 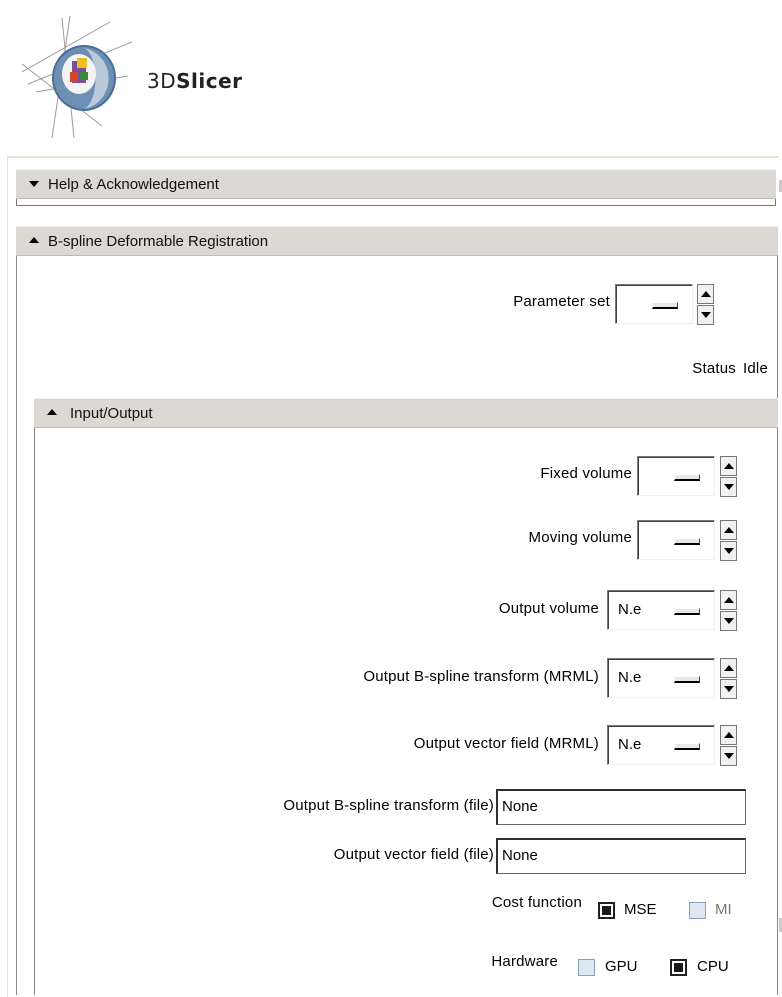 I want to click on section-title: Input/Output, so click(x=111, y=413).